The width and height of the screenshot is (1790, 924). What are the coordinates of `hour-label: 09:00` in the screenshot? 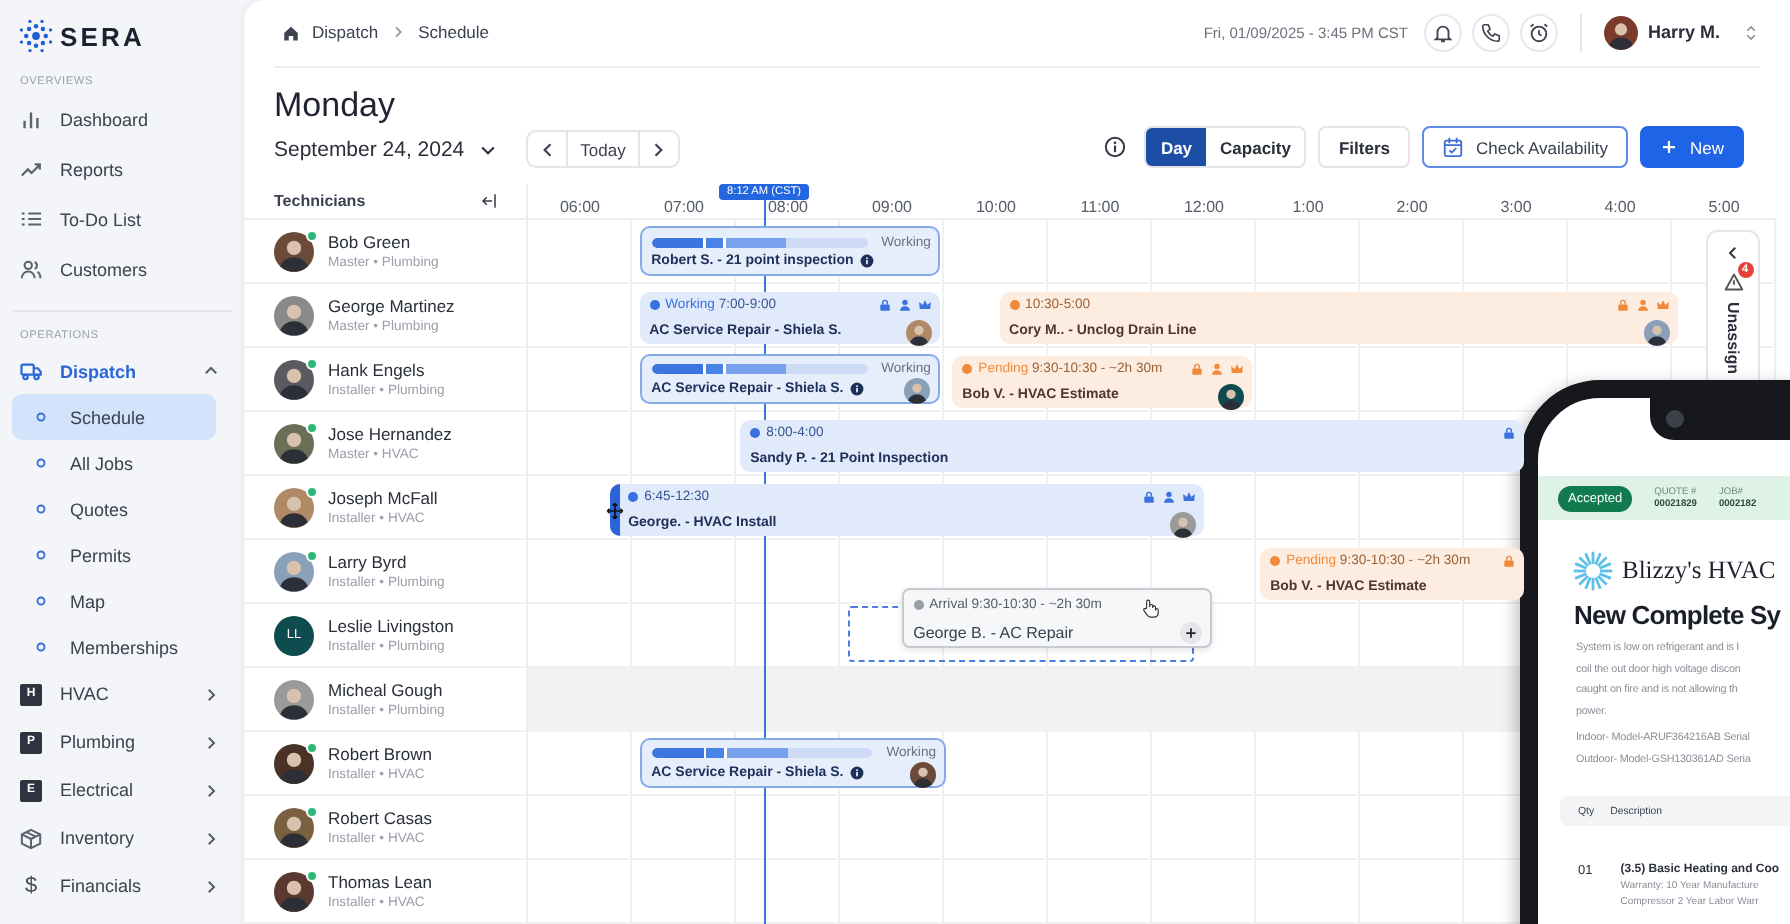 It's located at (892, 207).